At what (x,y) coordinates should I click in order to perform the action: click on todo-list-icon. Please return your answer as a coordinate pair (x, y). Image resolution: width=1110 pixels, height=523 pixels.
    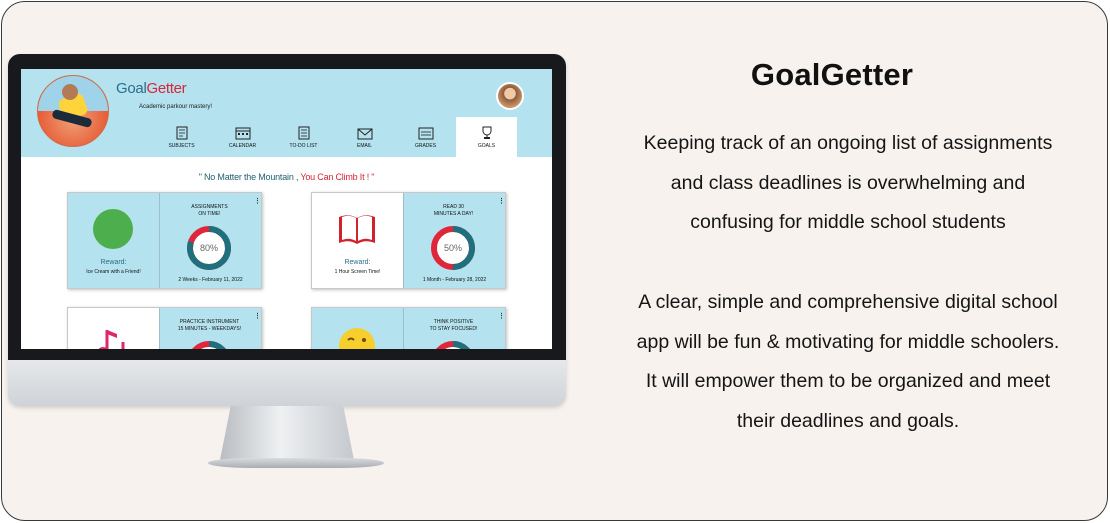
    Looking at the image, I should click on (303, 132).